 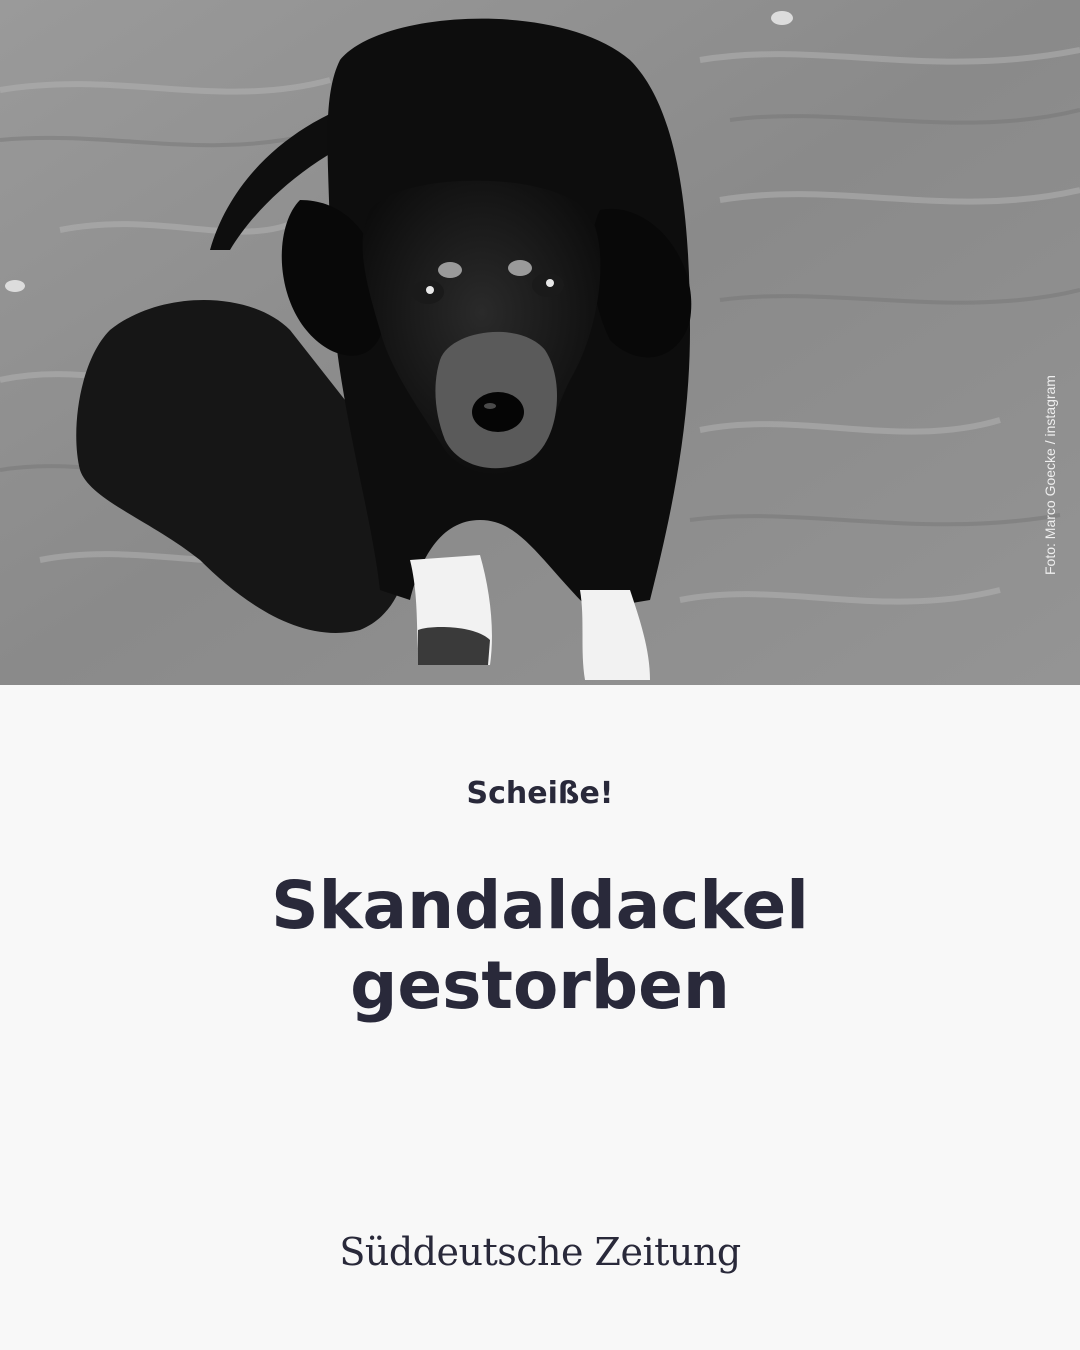 I want to click on article-headline: Skandaldackel gestorben, so click(x=540, y=945).